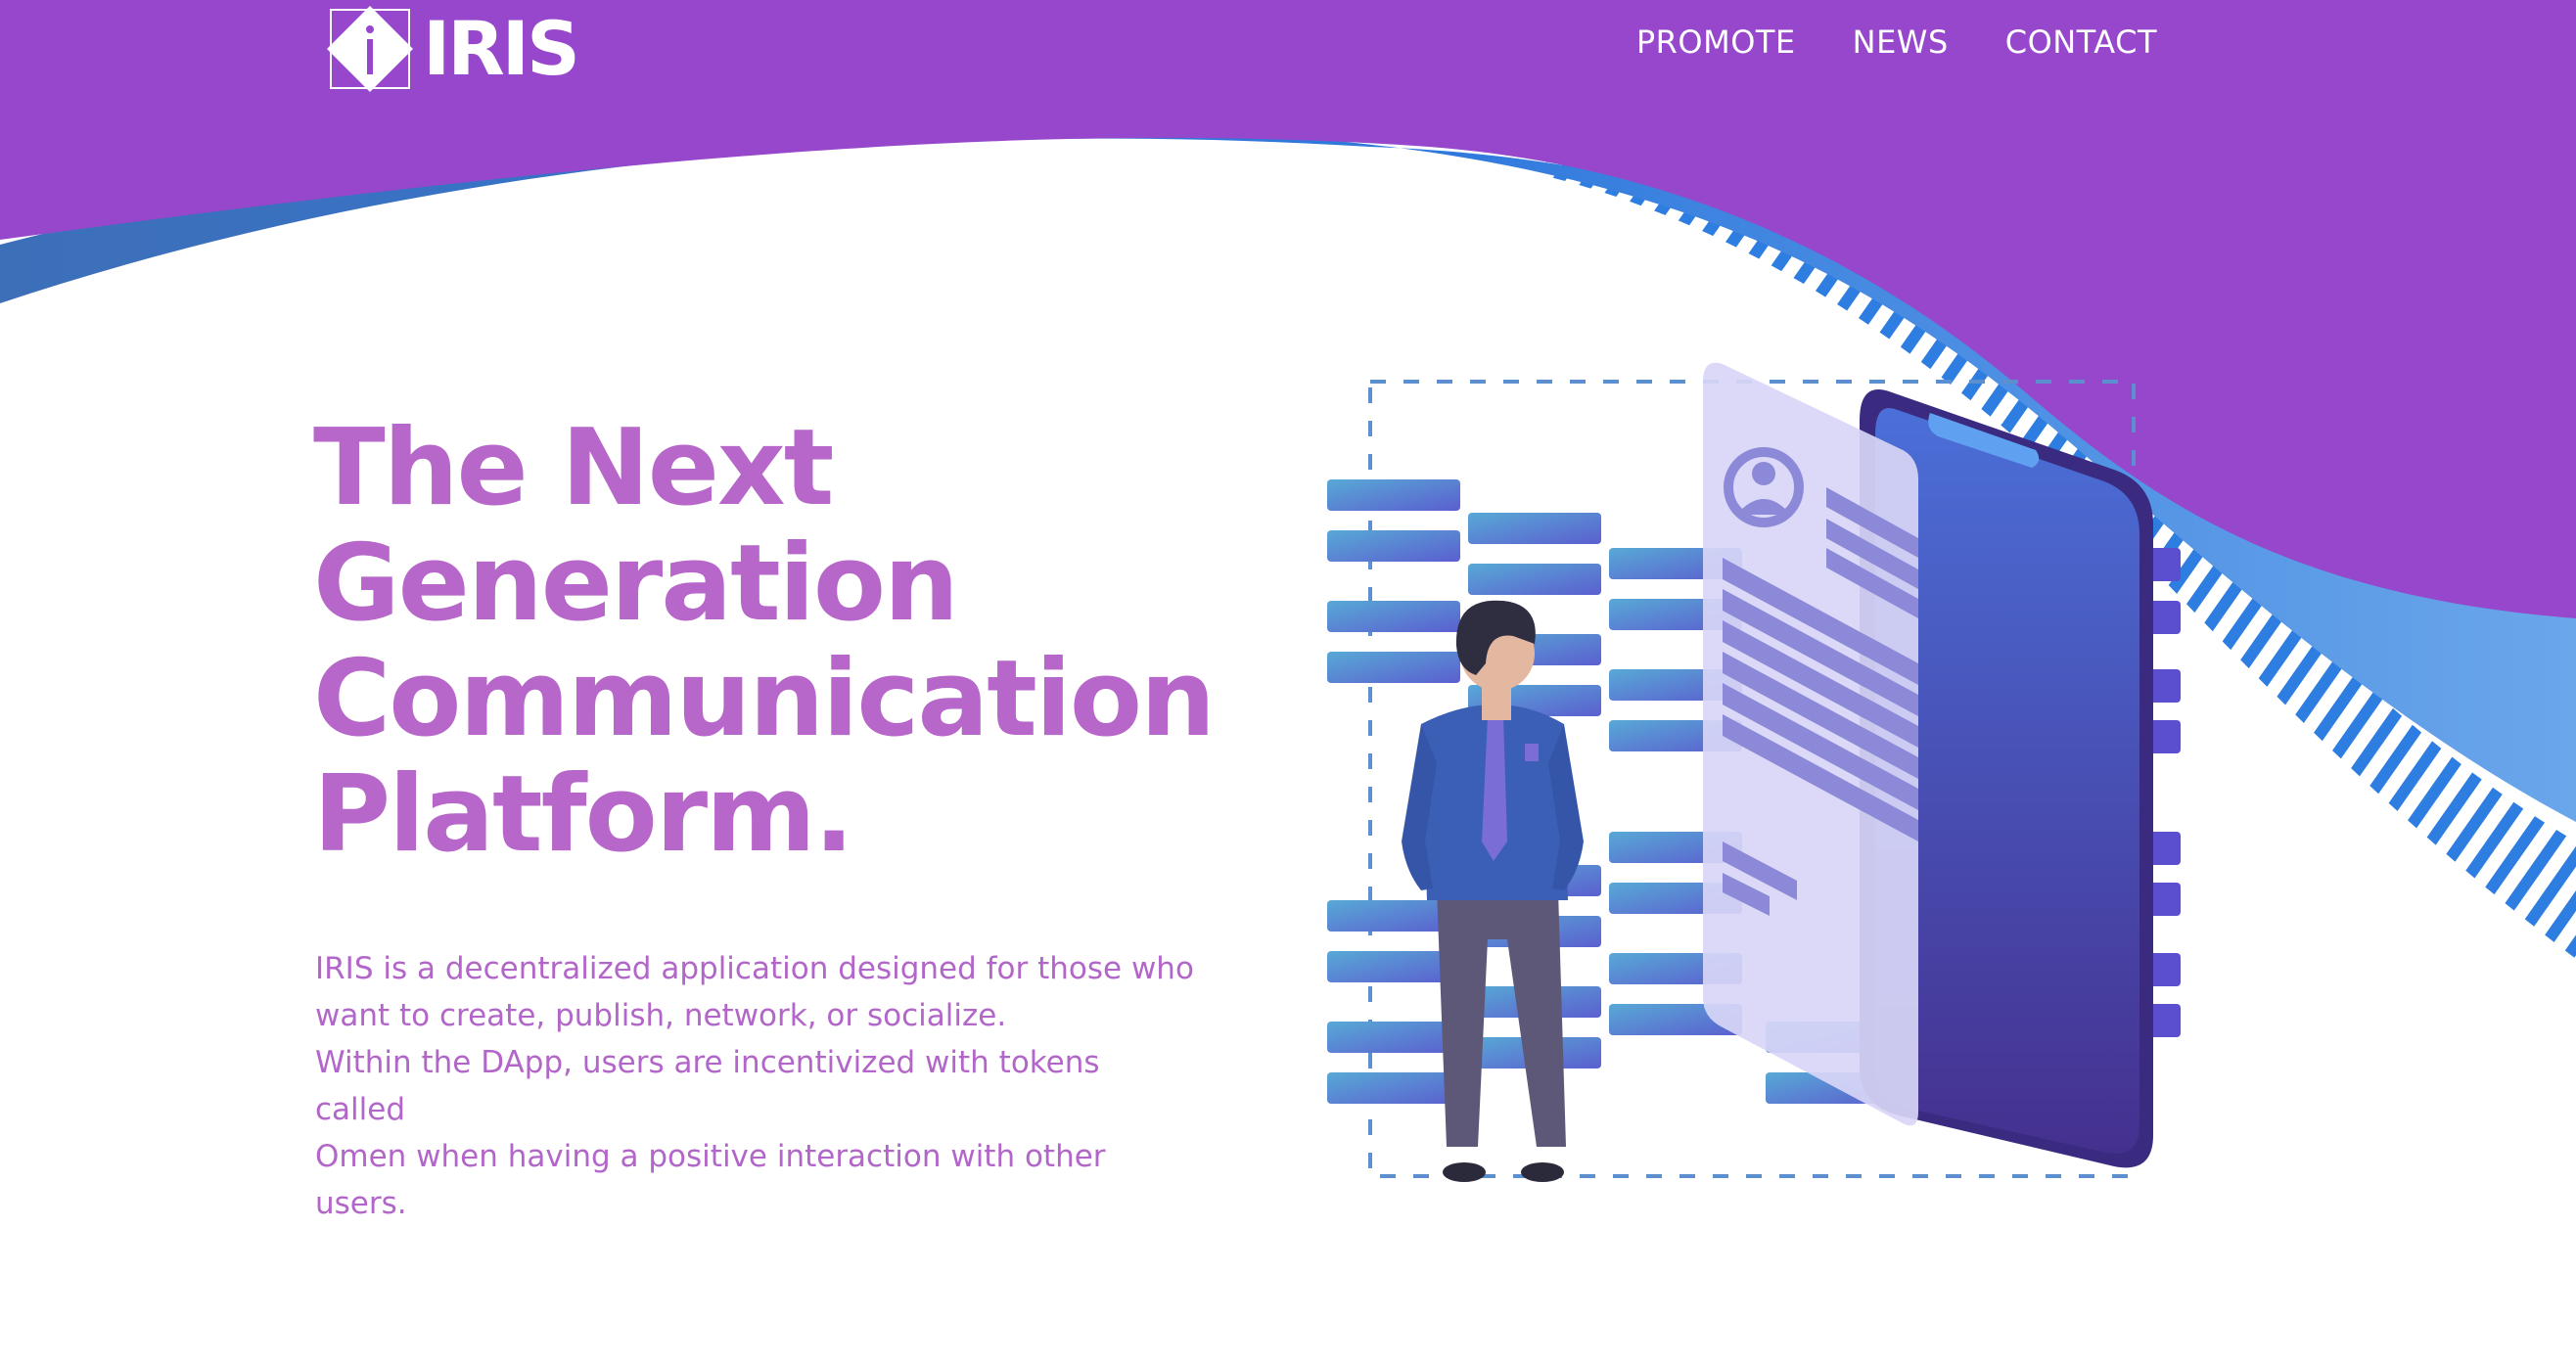 This screenshot has width=2576, height=1364. I want to click on hero-title-line: Communication, so click(764, 699).